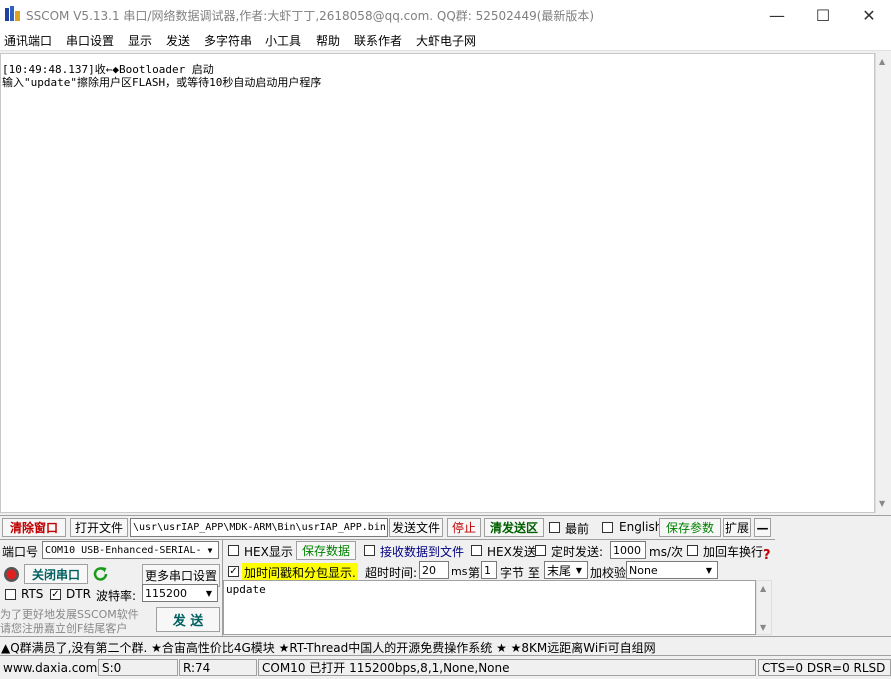 Image resolution: width=891 pixels, height=679 pixels. Describe the element at coordinates (283, 40) in the screenshot. I see `menu-tools: 小工具` at that location.